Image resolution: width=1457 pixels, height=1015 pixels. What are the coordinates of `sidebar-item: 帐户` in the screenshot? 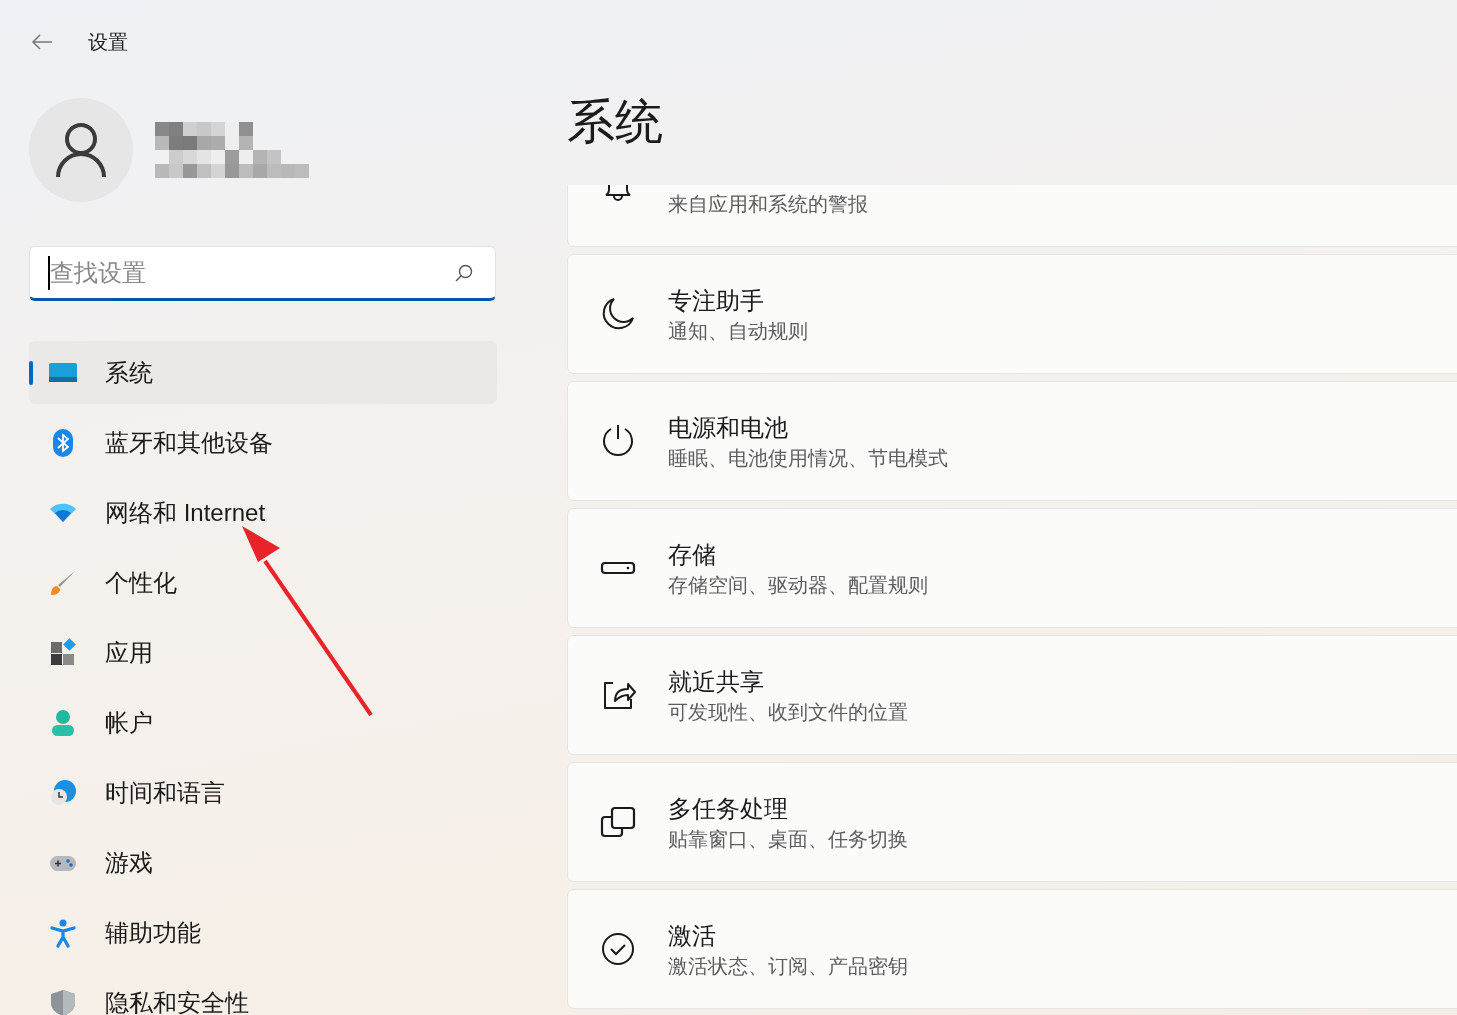 It's located at (263, 722).